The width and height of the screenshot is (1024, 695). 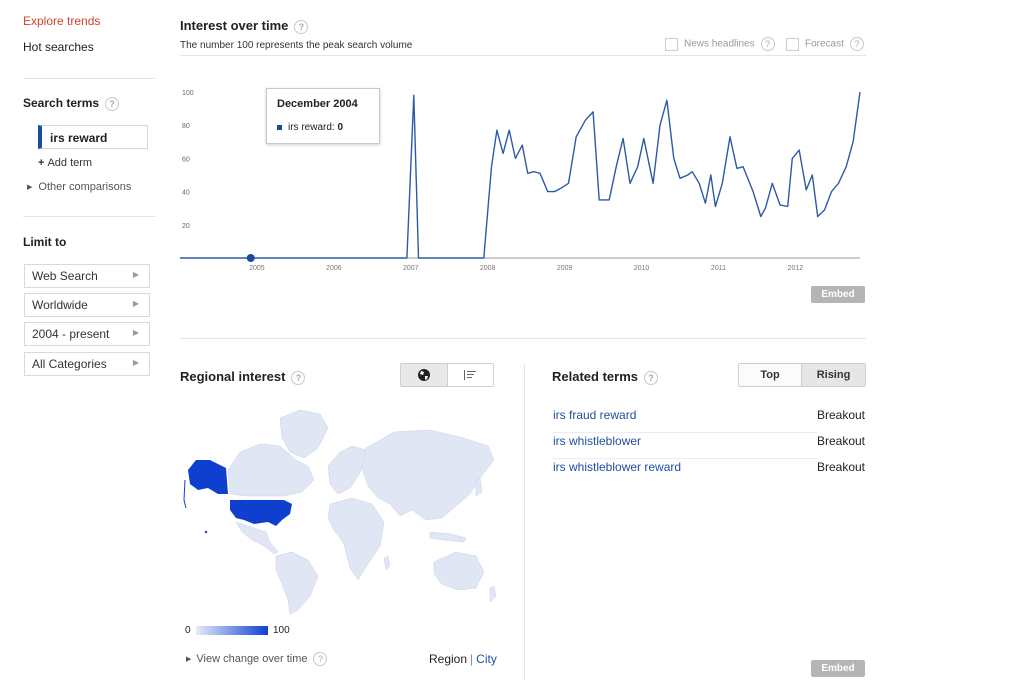 I want to click on x-tick-label: 2008, so click(x=488, y=268).